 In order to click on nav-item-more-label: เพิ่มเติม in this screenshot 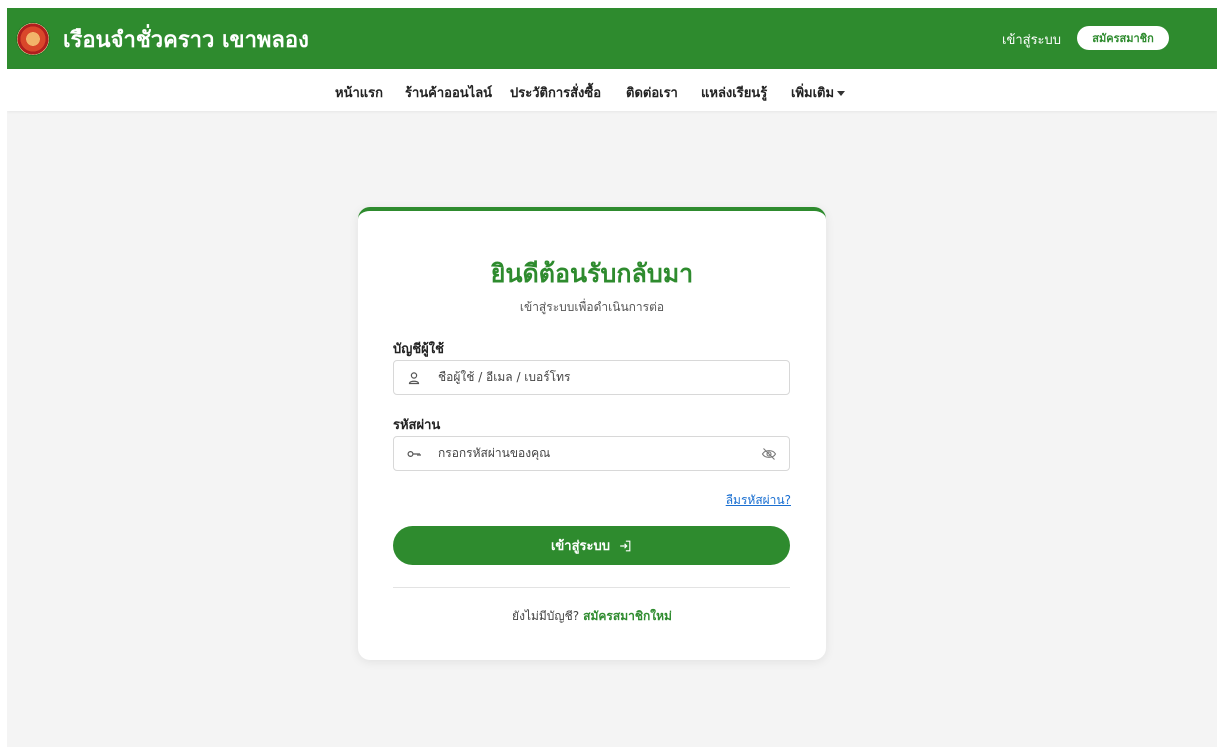, I will do `click(813, 93)`.